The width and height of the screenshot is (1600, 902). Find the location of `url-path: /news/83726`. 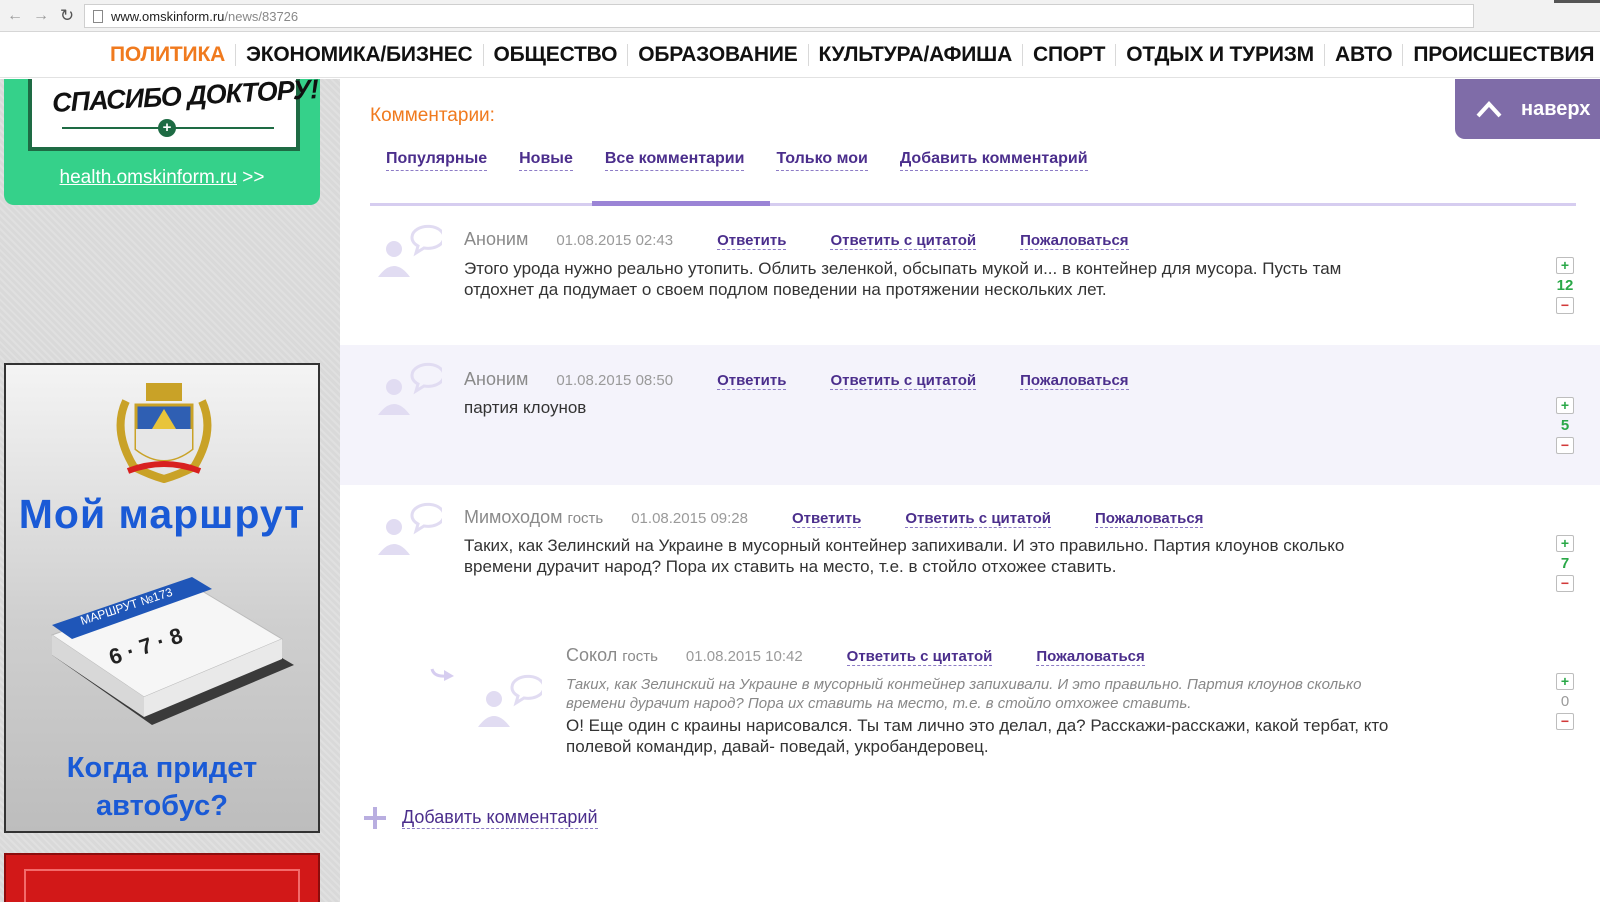

url-path: /news/83726 is located at coordinates (261, 16).